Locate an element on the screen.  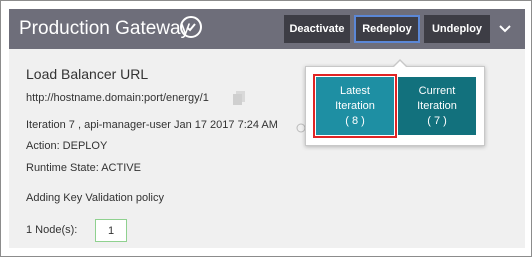
nodes-count: 1 is located at coordinates (111, 230).